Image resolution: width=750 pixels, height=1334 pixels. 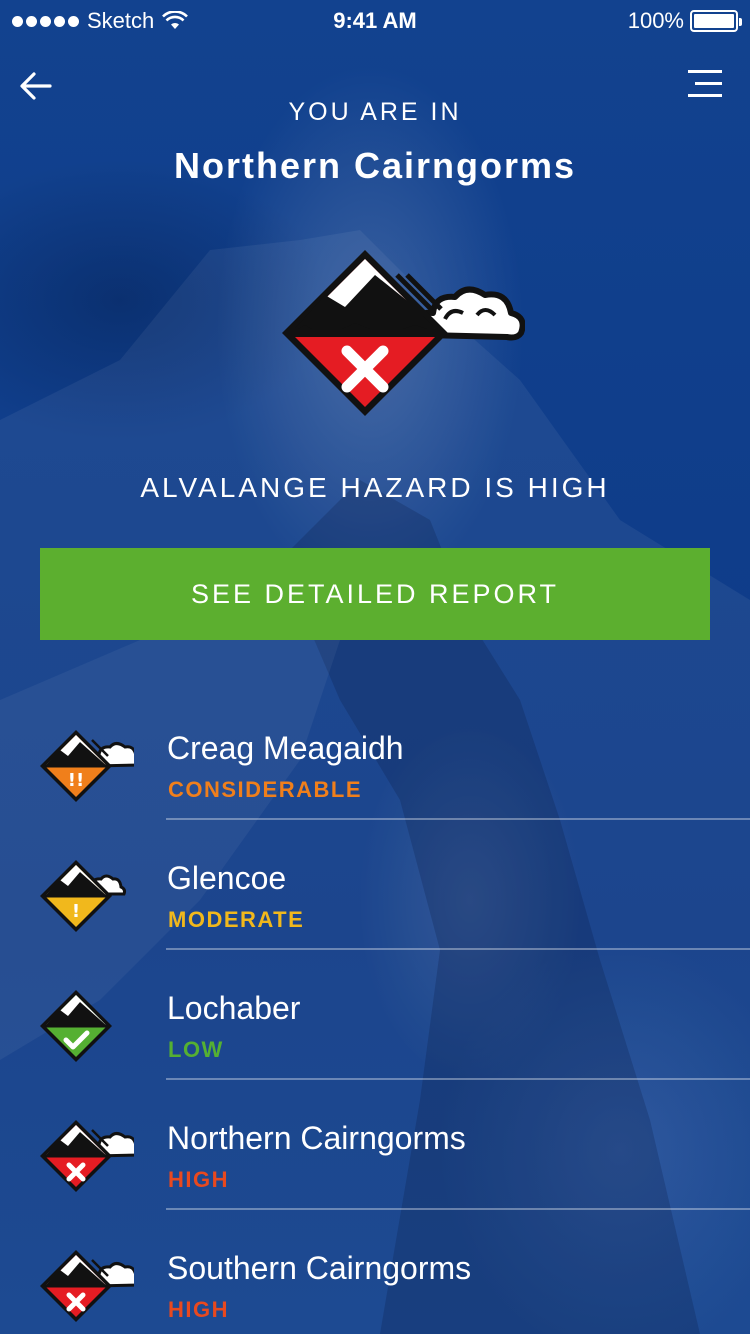 I want to click on hazard-level: LOW, so click(x=196, y=1049).